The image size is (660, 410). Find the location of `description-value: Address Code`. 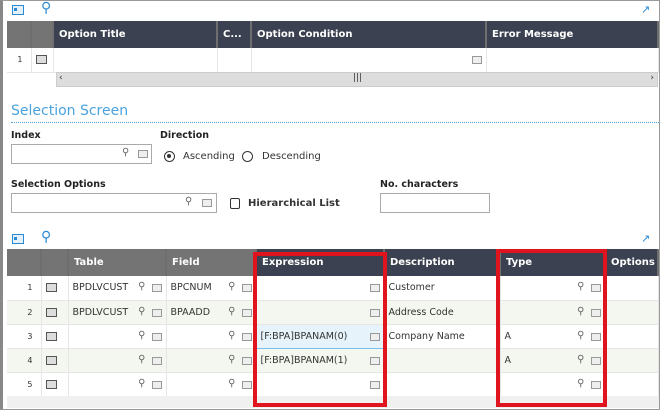

description-value: Address Code is located at coordinates (421, 312).